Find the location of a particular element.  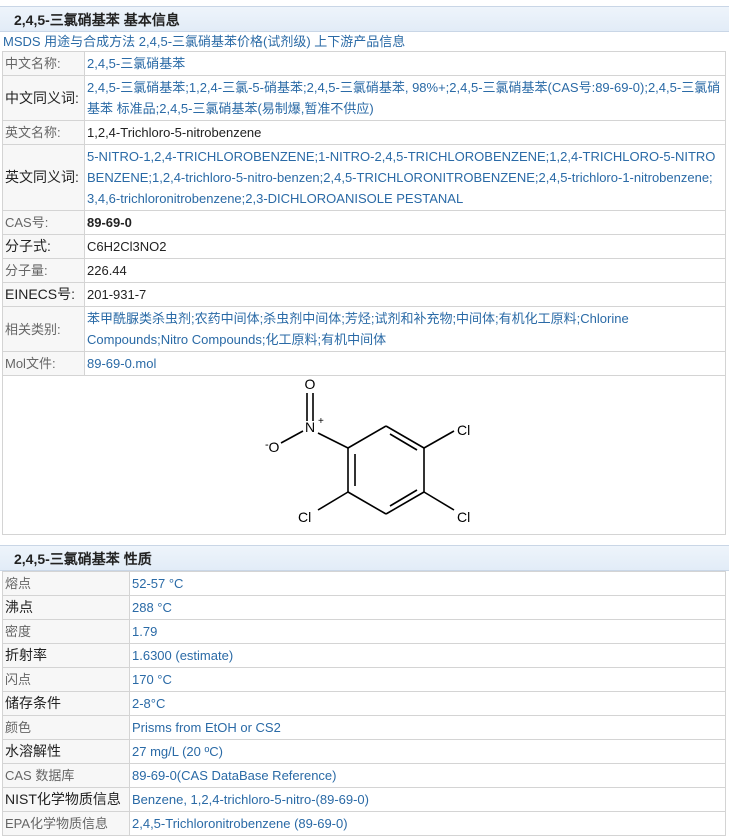

table-row: 中文名称: 2,4,5-三氯硝基苯 is located at coordinates (364, 63).